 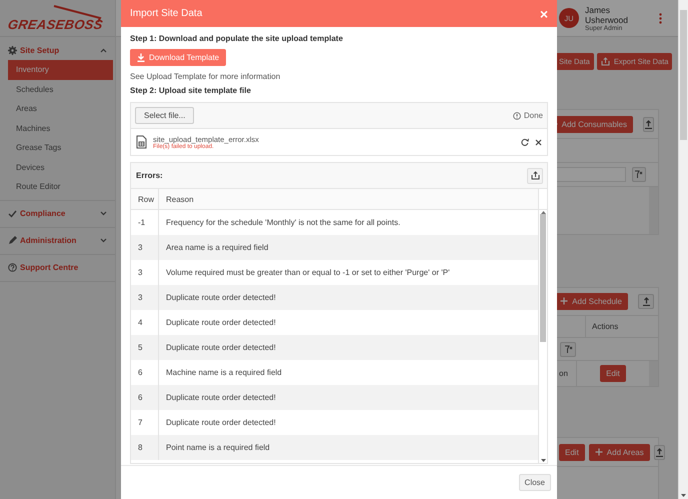 I want to click on table-cell: 6, so click(x=145, y=397).